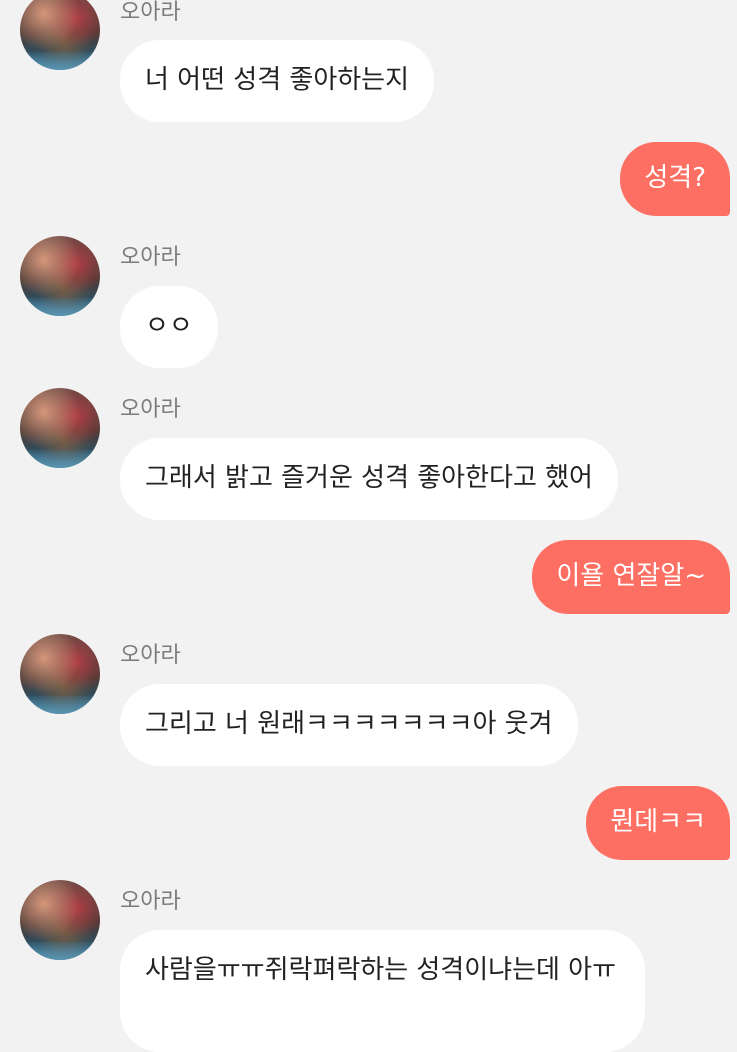 The width and height of the screenshot is (737, 1052). I want to click on incoming-message-bubble: 그리고 너 원래ㅋㅋㅋㅋㅋㅋㅋ아 웃겨, so click(349, 725).